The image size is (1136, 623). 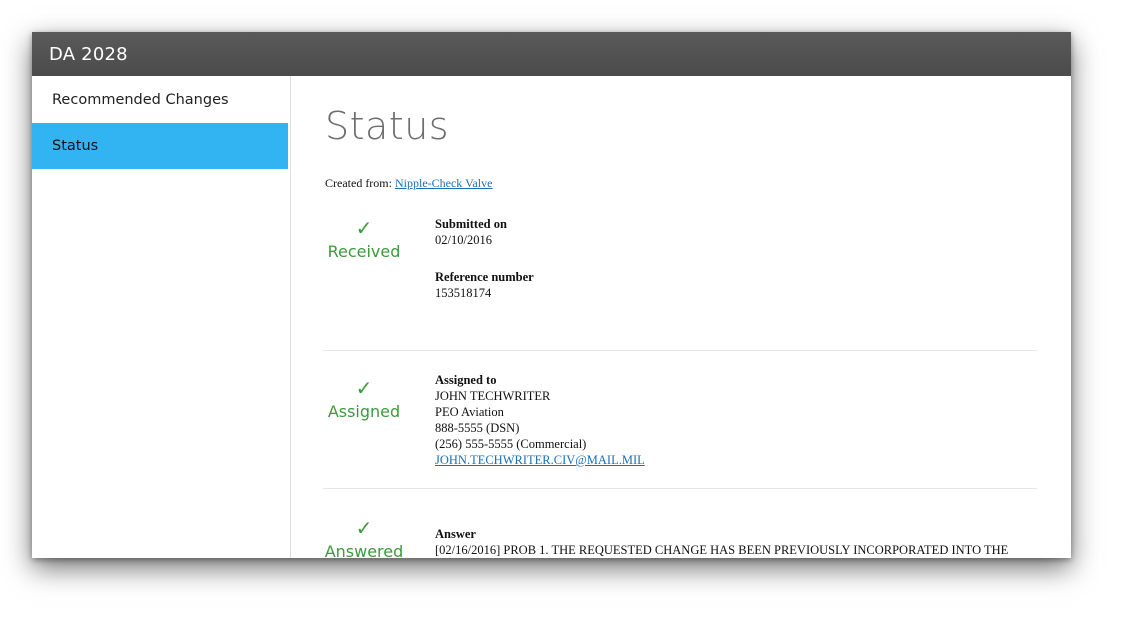 I want to click on field-label: Reference number, so click(x=484, y=277).